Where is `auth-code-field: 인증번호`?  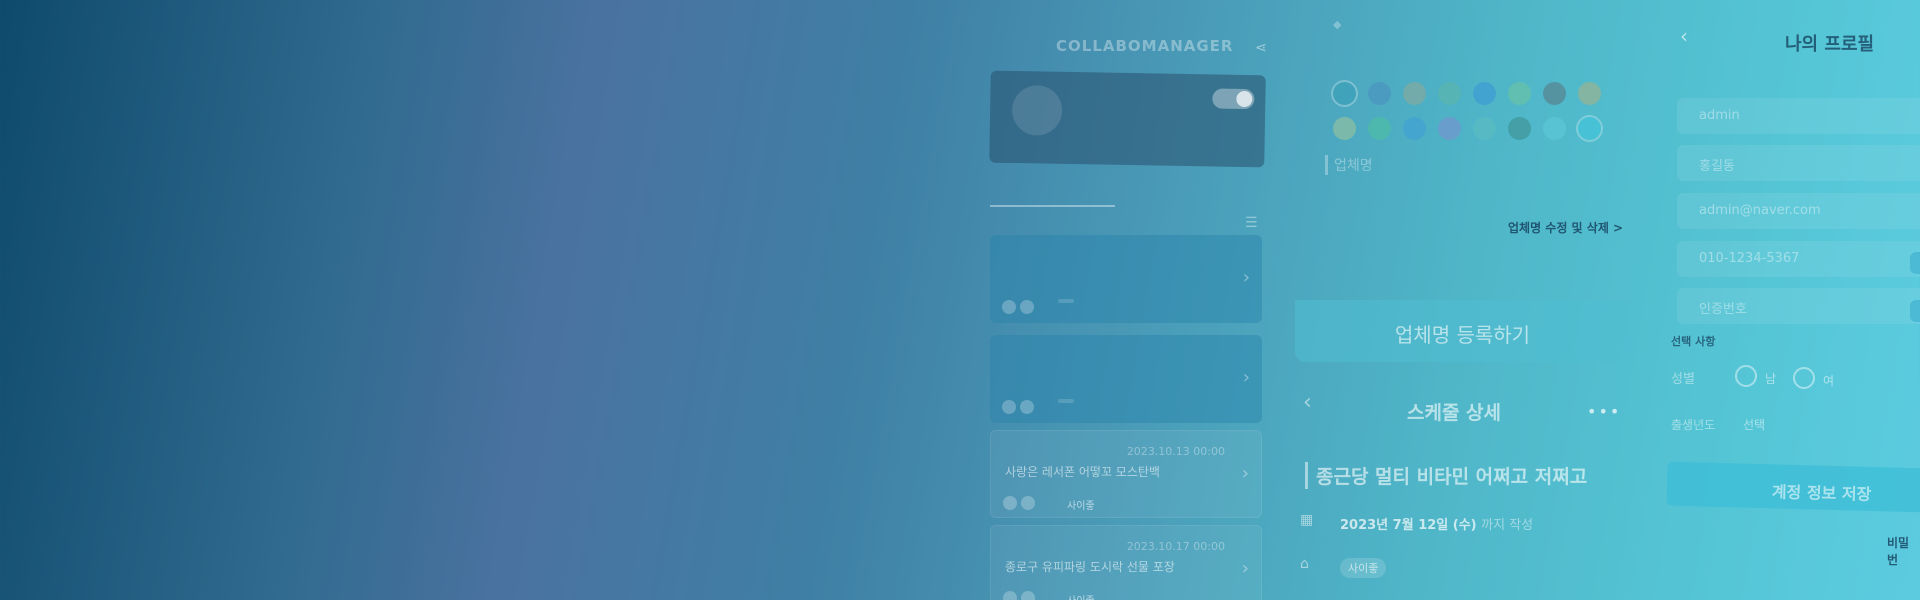
auth-code-field: 인증번호 is located at coordinates (1798, 306).